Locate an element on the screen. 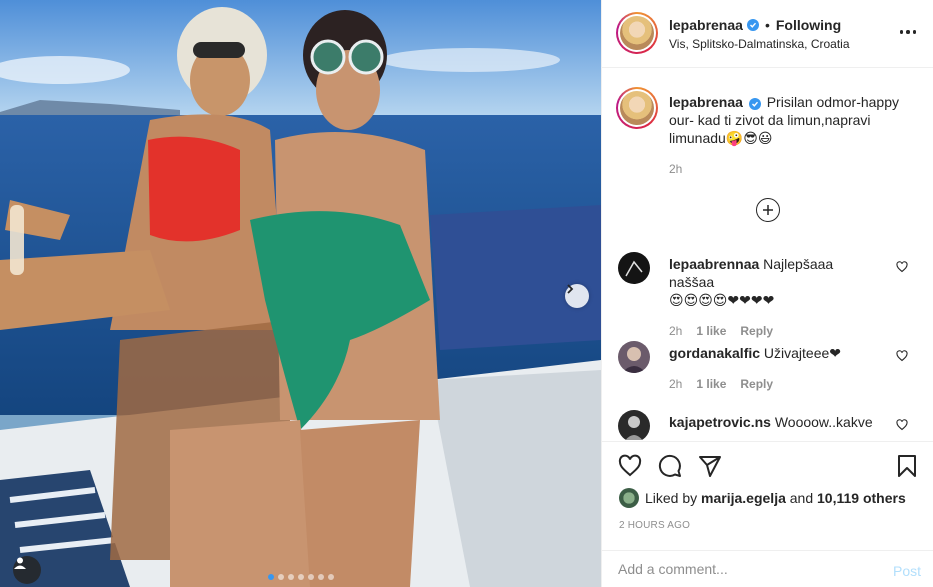 The image size is (933, 587). chevron-right-icon is located at coordinates (570, 289).